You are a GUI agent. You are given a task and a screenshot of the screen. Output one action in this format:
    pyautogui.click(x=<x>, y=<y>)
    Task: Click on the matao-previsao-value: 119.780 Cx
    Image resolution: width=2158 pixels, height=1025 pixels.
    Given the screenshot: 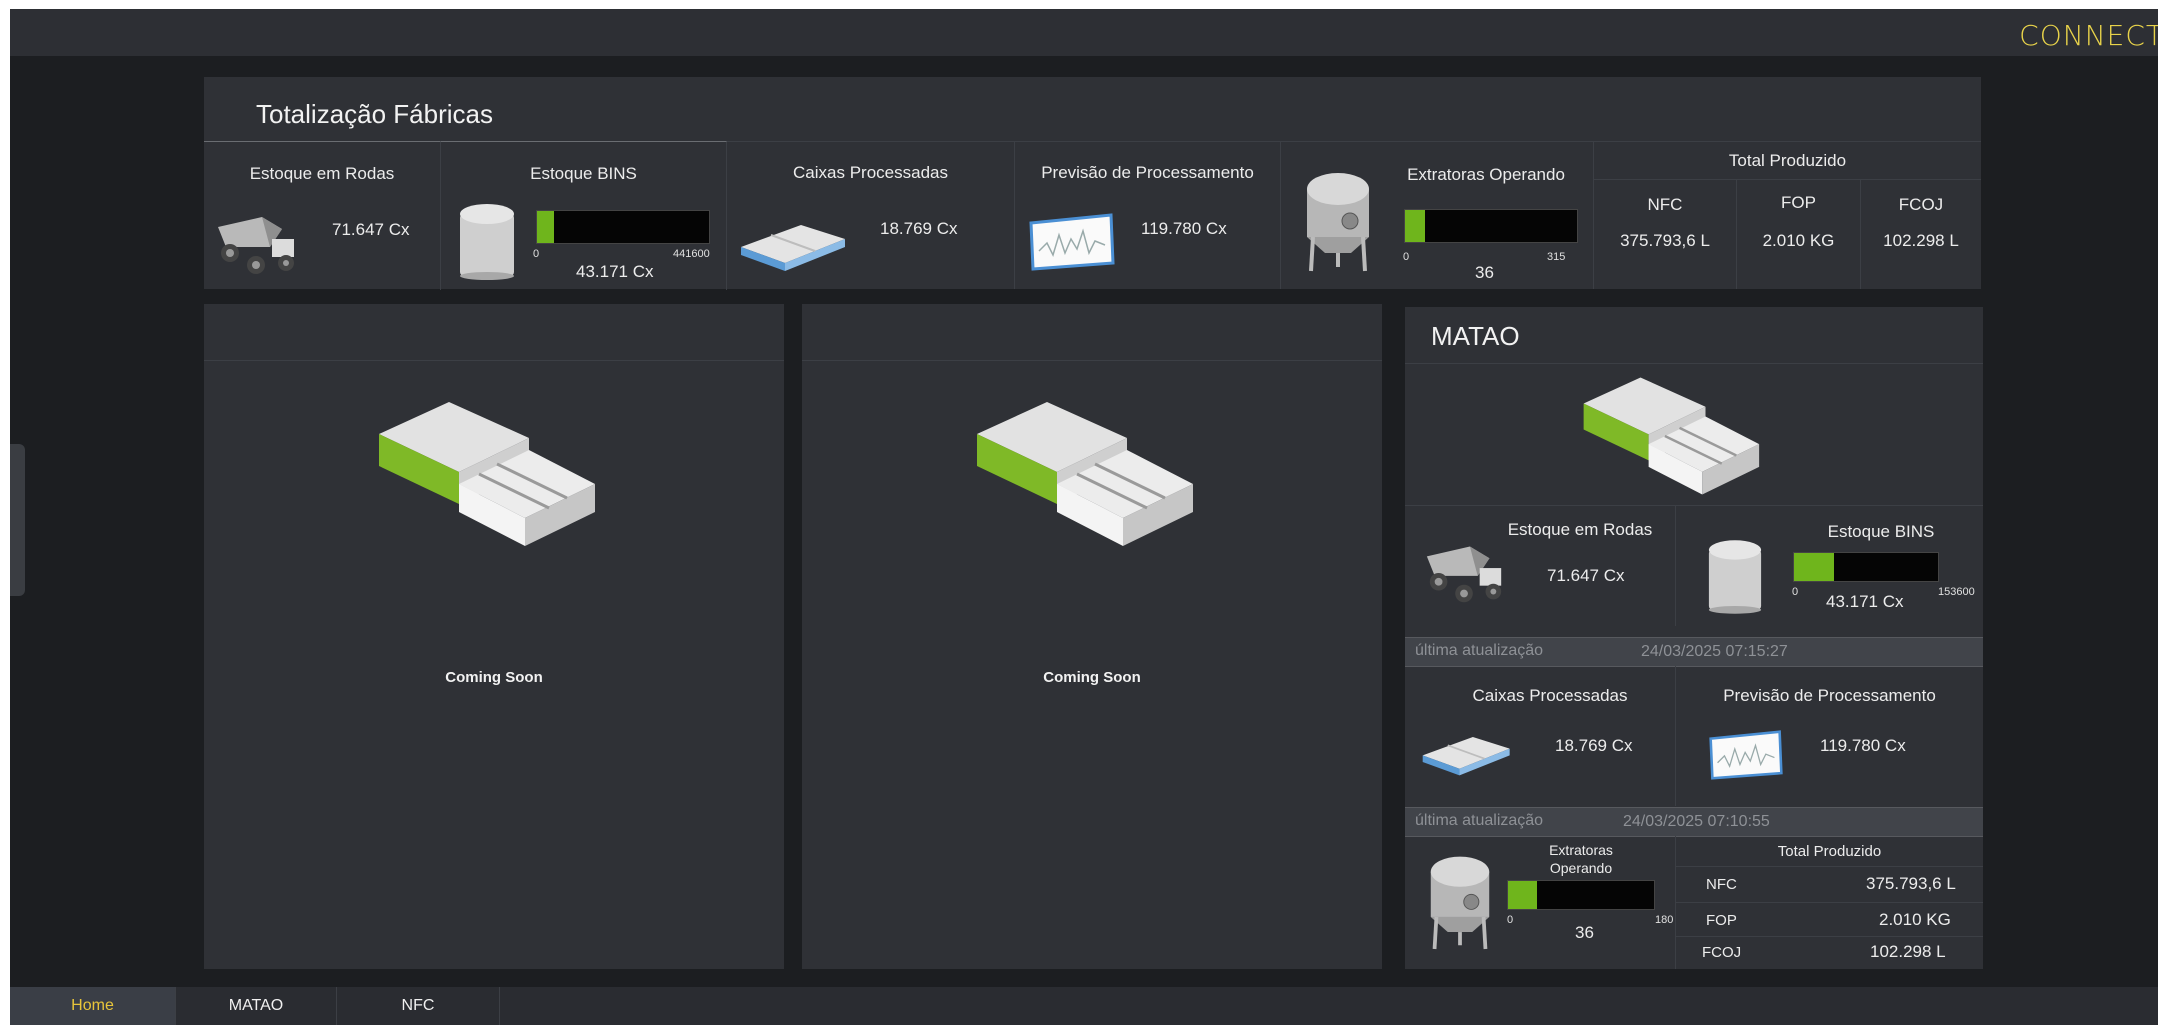 What is the action you would take?
    pyautogui.click(x=1863, y=745)
    